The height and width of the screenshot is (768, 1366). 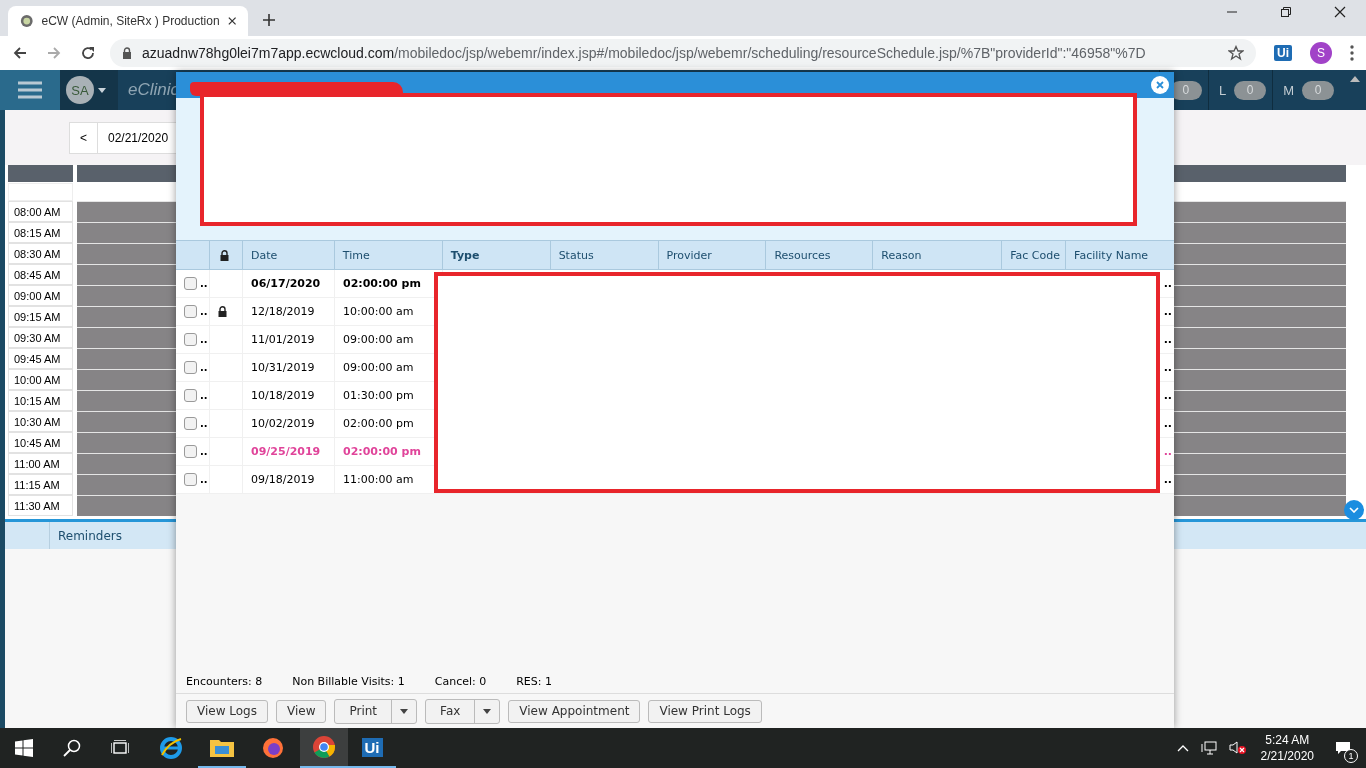 I want to click on date-cell: 10/31/2019, so click(x=283, y=367).